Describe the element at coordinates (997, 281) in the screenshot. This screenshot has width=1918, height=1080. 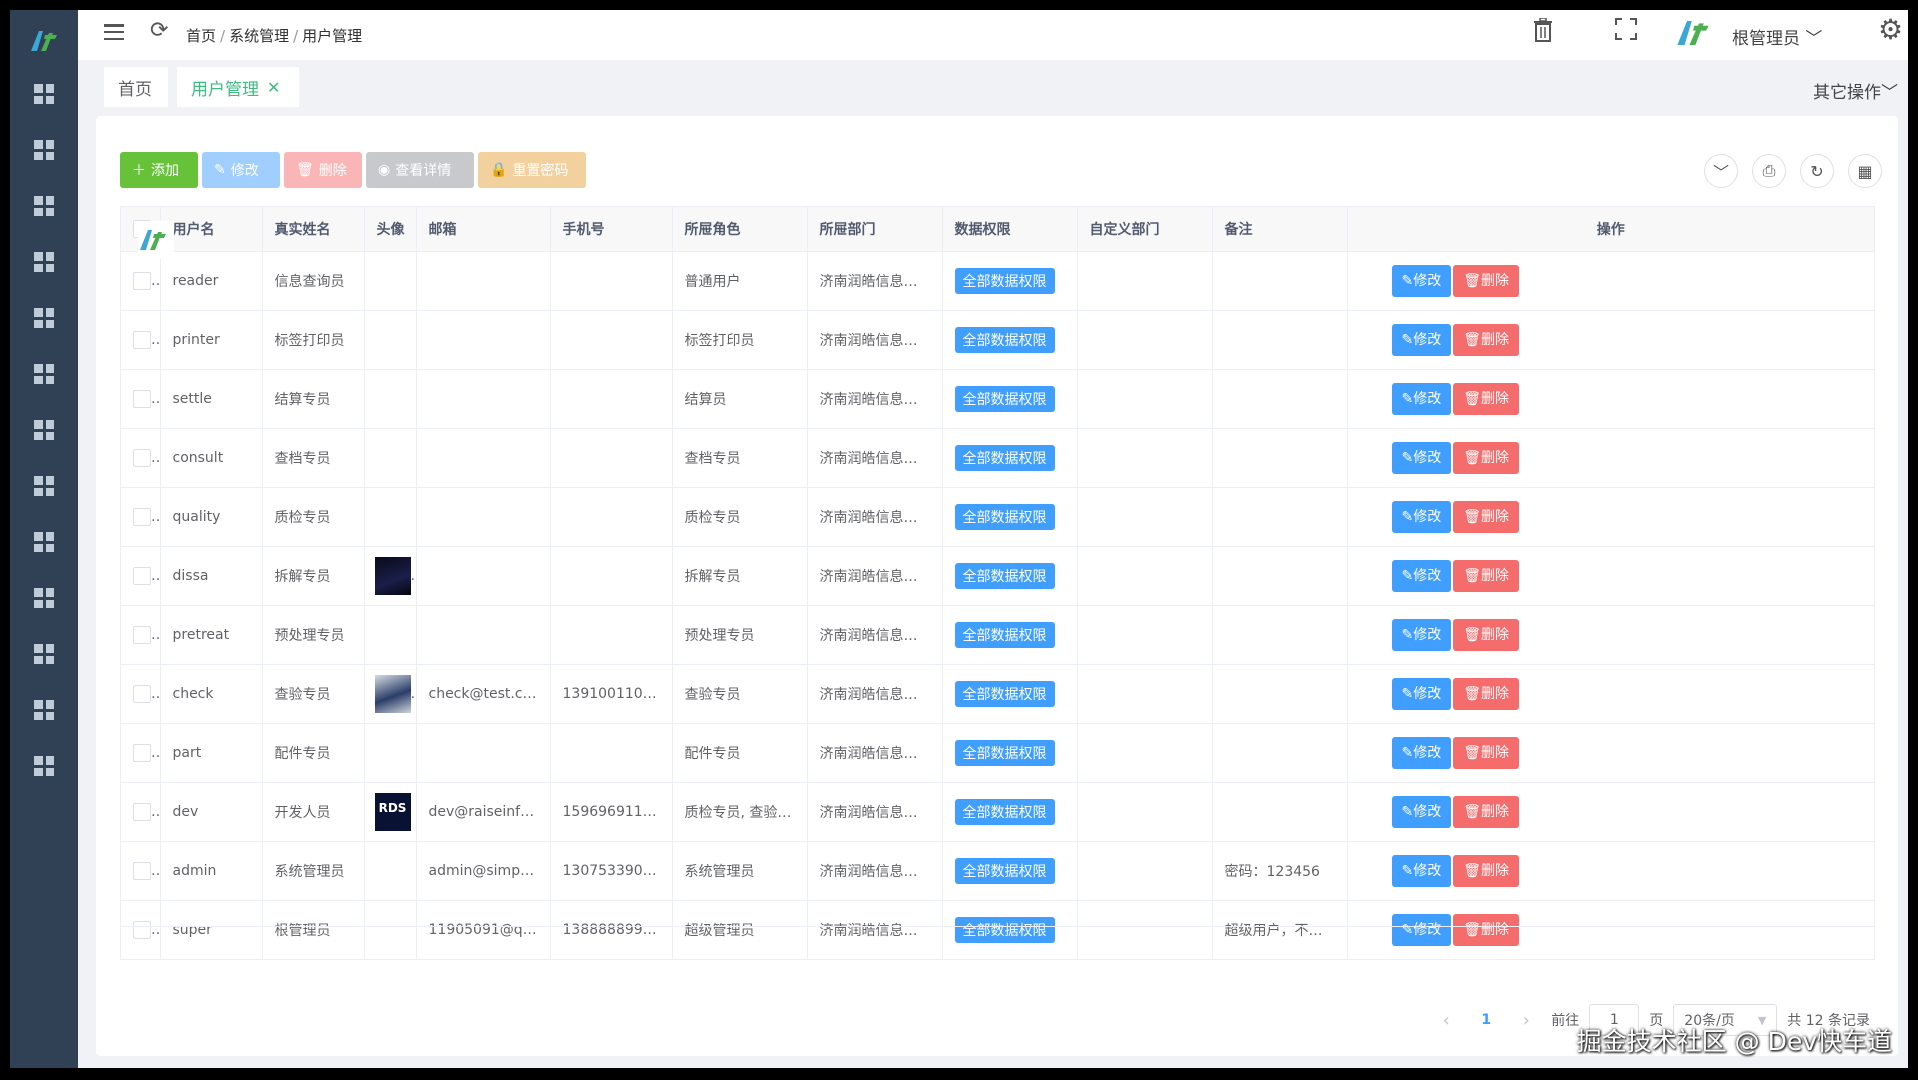
I see `table-row: reader 信息查询员 普通用户 济南润皓信息科技... 全部数据权限 ✎修改 🗑删除` at that location.